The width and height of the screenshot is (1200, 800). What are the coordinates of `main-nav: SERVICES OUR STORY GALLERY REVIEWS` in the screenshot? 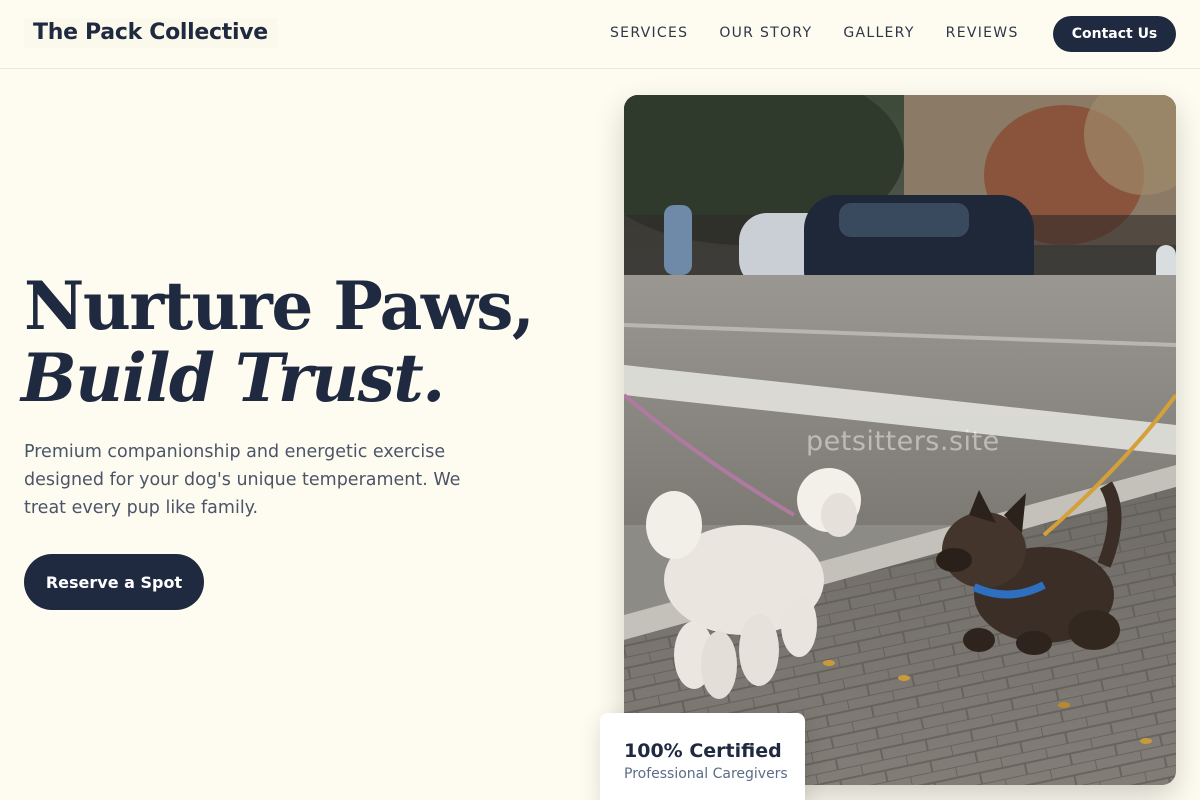 It's located at (830, 33).